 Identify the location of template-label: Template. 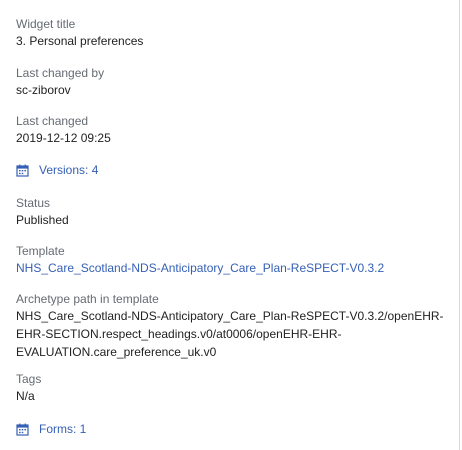
(40, 251).